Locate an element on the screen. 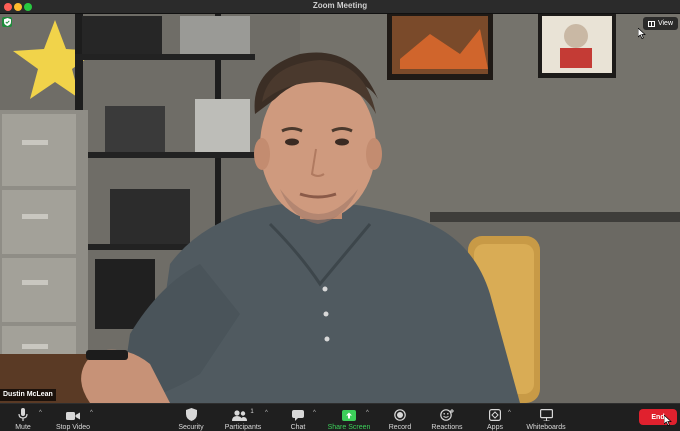 The height and width of the screenshot is (431, 680). reactions-button: Reactions is located at coordinates (447, 417).